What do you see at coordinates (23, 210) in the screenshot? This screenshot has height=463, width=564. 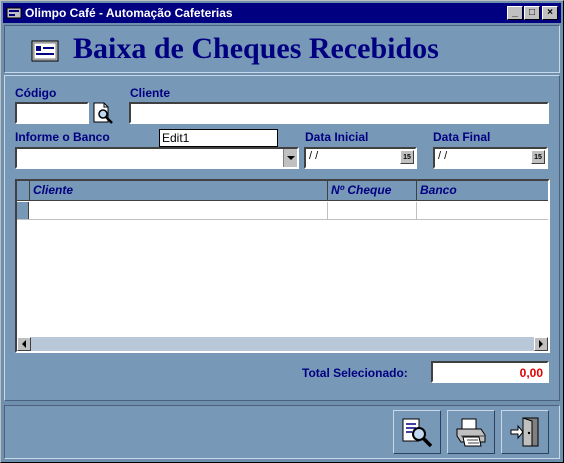 I see `row-indicator` at bounding box center [23, 210].